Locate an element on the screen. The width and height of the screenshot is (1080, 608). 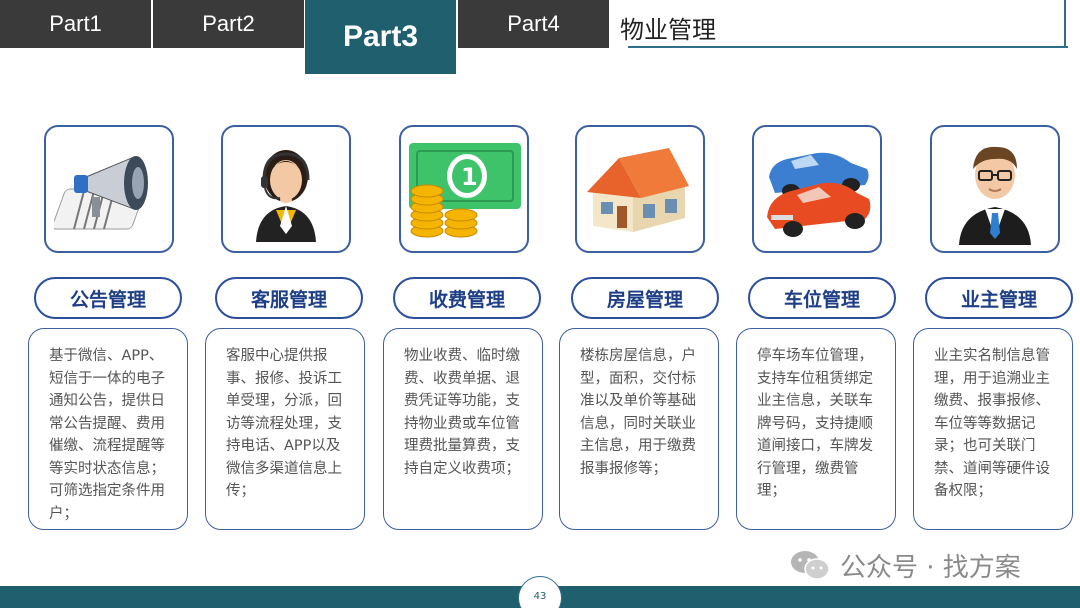
customer-service-agent-icon is located at coordinates (286, 196).